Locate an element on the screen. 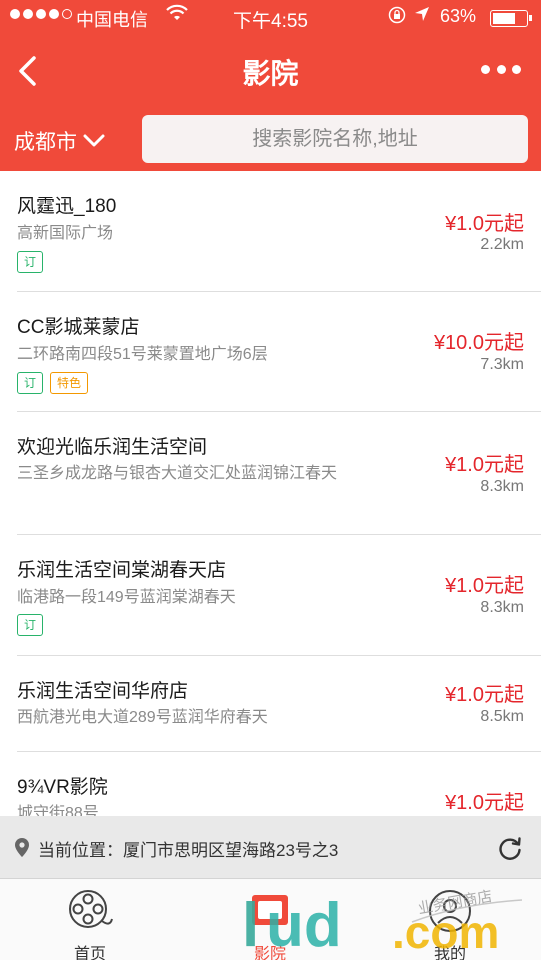 The image size is (541, 960). search-row: 成都市 is located at coordinates (270, 140).